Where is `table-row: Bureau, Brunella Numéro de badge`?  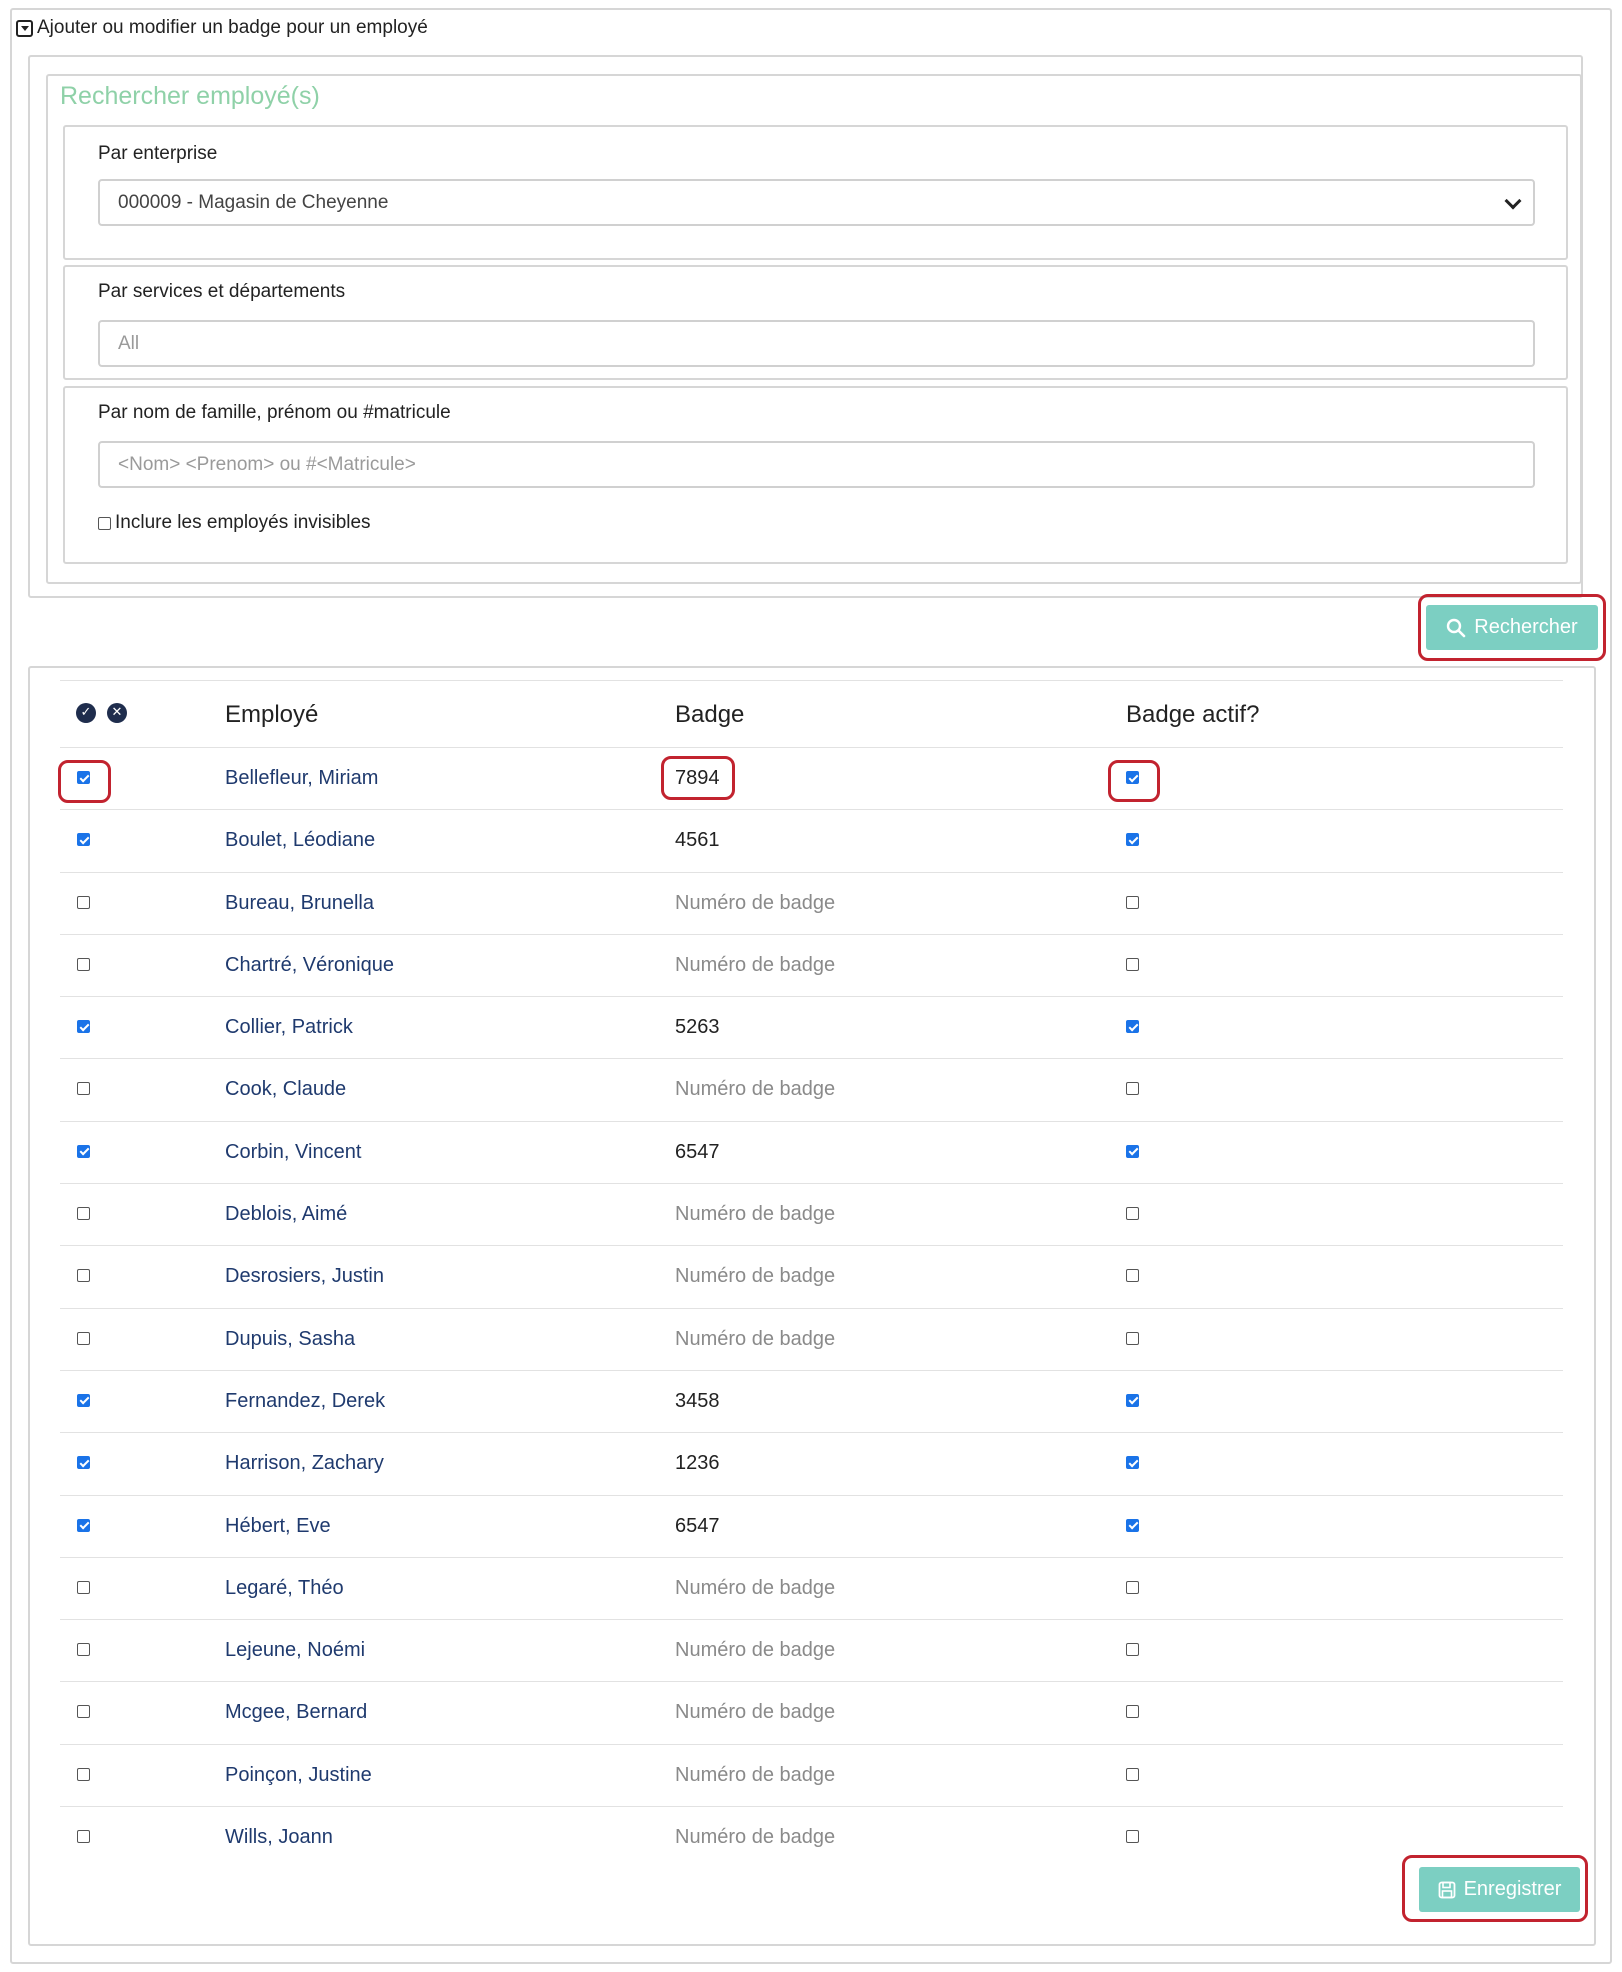
table-row: Bureau, Brunella Numéro de badge is located at coordinates (811, 904).